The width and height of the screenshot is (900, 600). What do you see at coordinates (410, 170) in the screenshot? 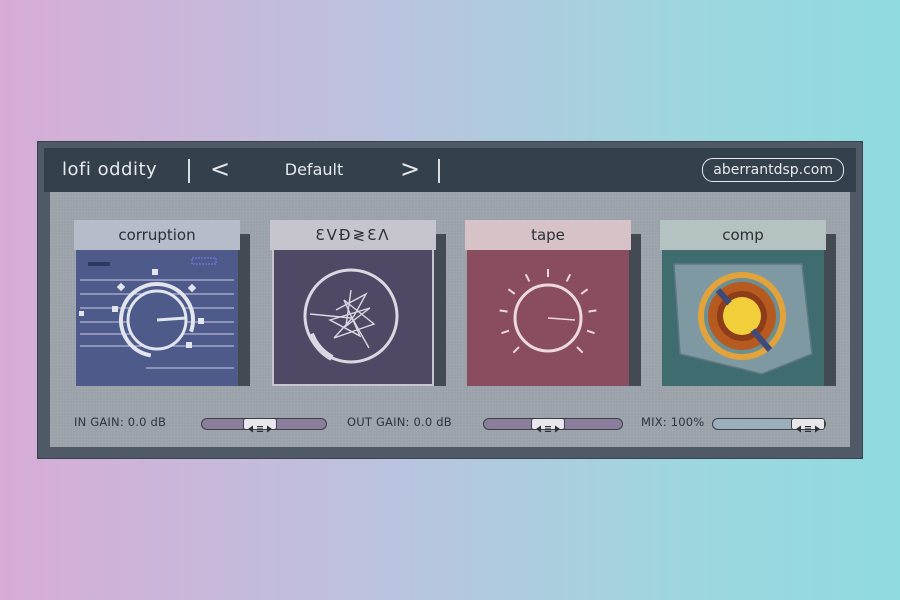
I see `next-preset-button: >` at bounding box center [410, 170].